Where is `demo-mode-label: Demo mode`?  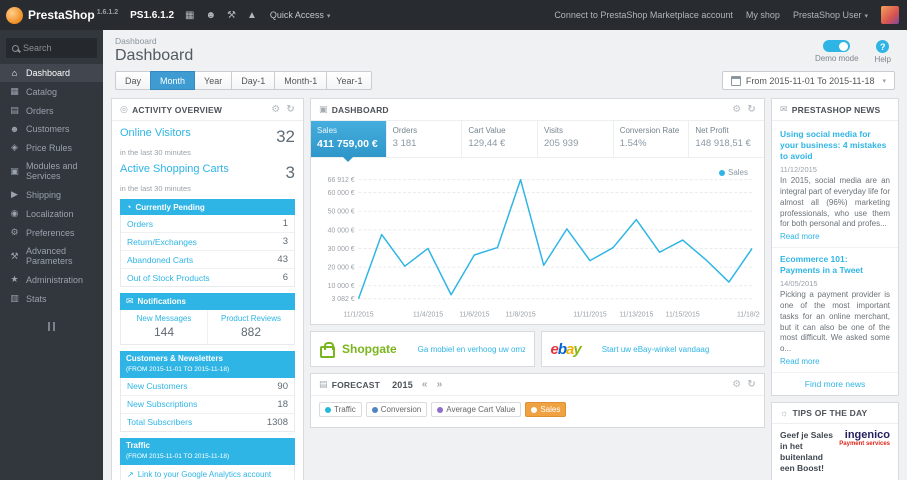
demo-mode-label: Demo mode is located at coordinates (836, 58).